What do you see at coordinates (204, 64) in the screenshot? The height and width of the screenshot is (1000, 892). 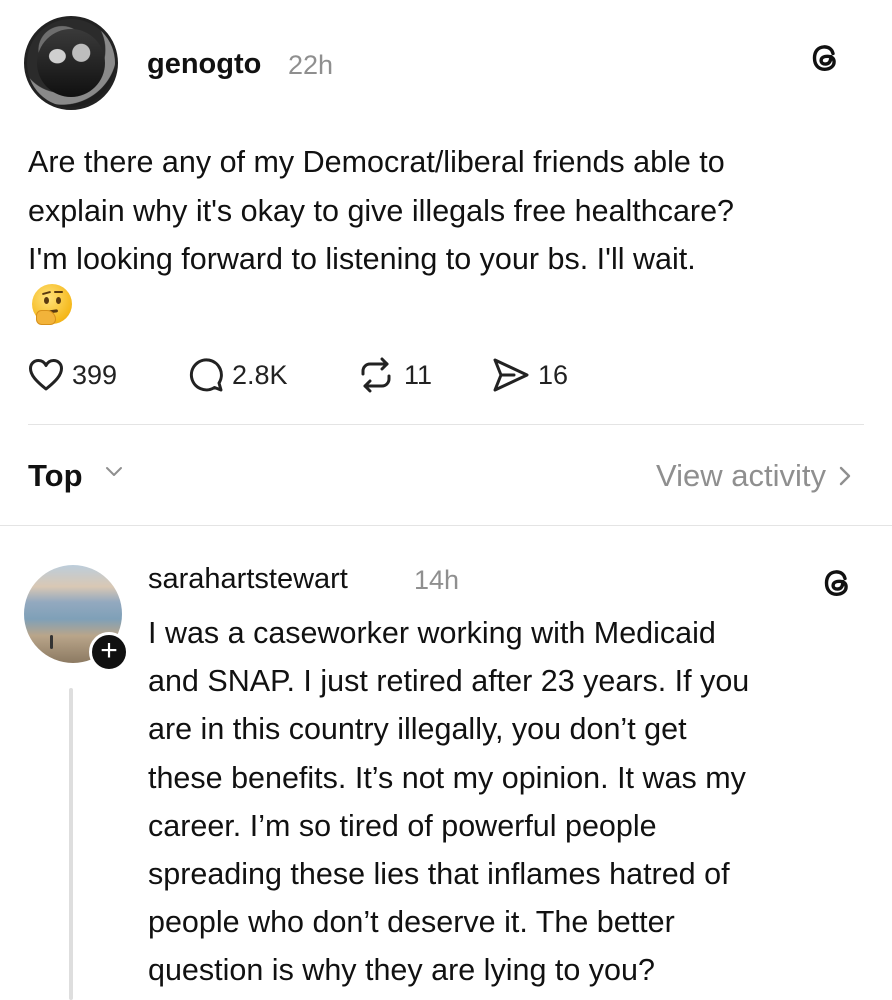 I see `post-username: genogto` at bounding box center [204, 64].